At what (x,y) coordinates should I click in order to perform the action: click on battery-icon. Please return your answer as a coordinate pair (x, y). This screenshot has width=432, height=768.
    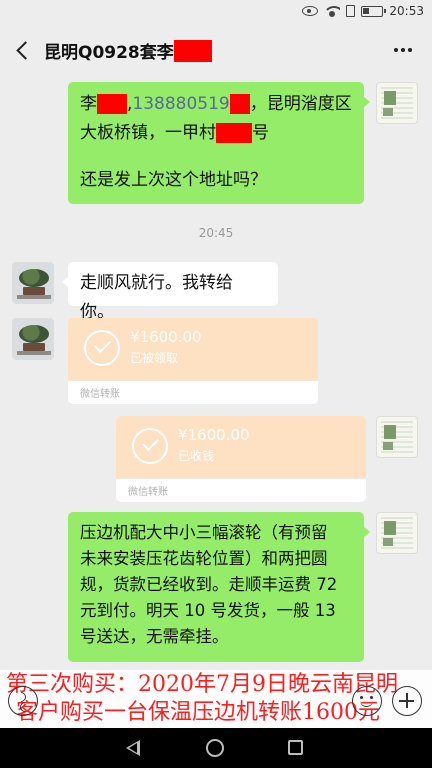
    Looking at the image, I should click on (374, 11).